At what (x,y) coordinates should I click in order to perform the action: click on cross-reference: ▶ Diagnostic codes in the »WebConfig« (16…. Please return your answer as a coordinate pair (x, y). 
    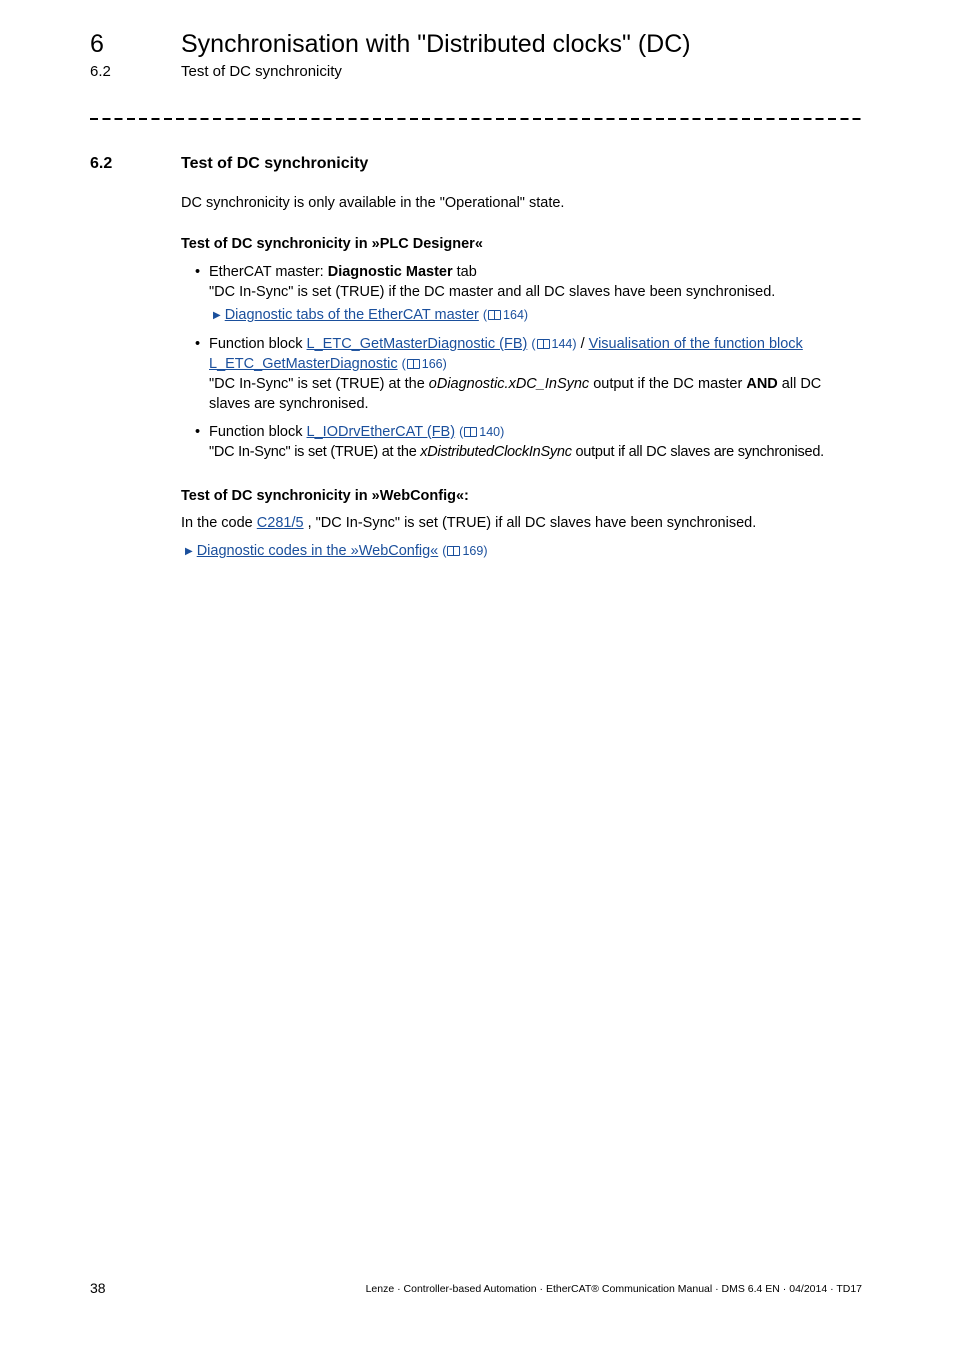
    Looking at the image, I should click on (336, 551).